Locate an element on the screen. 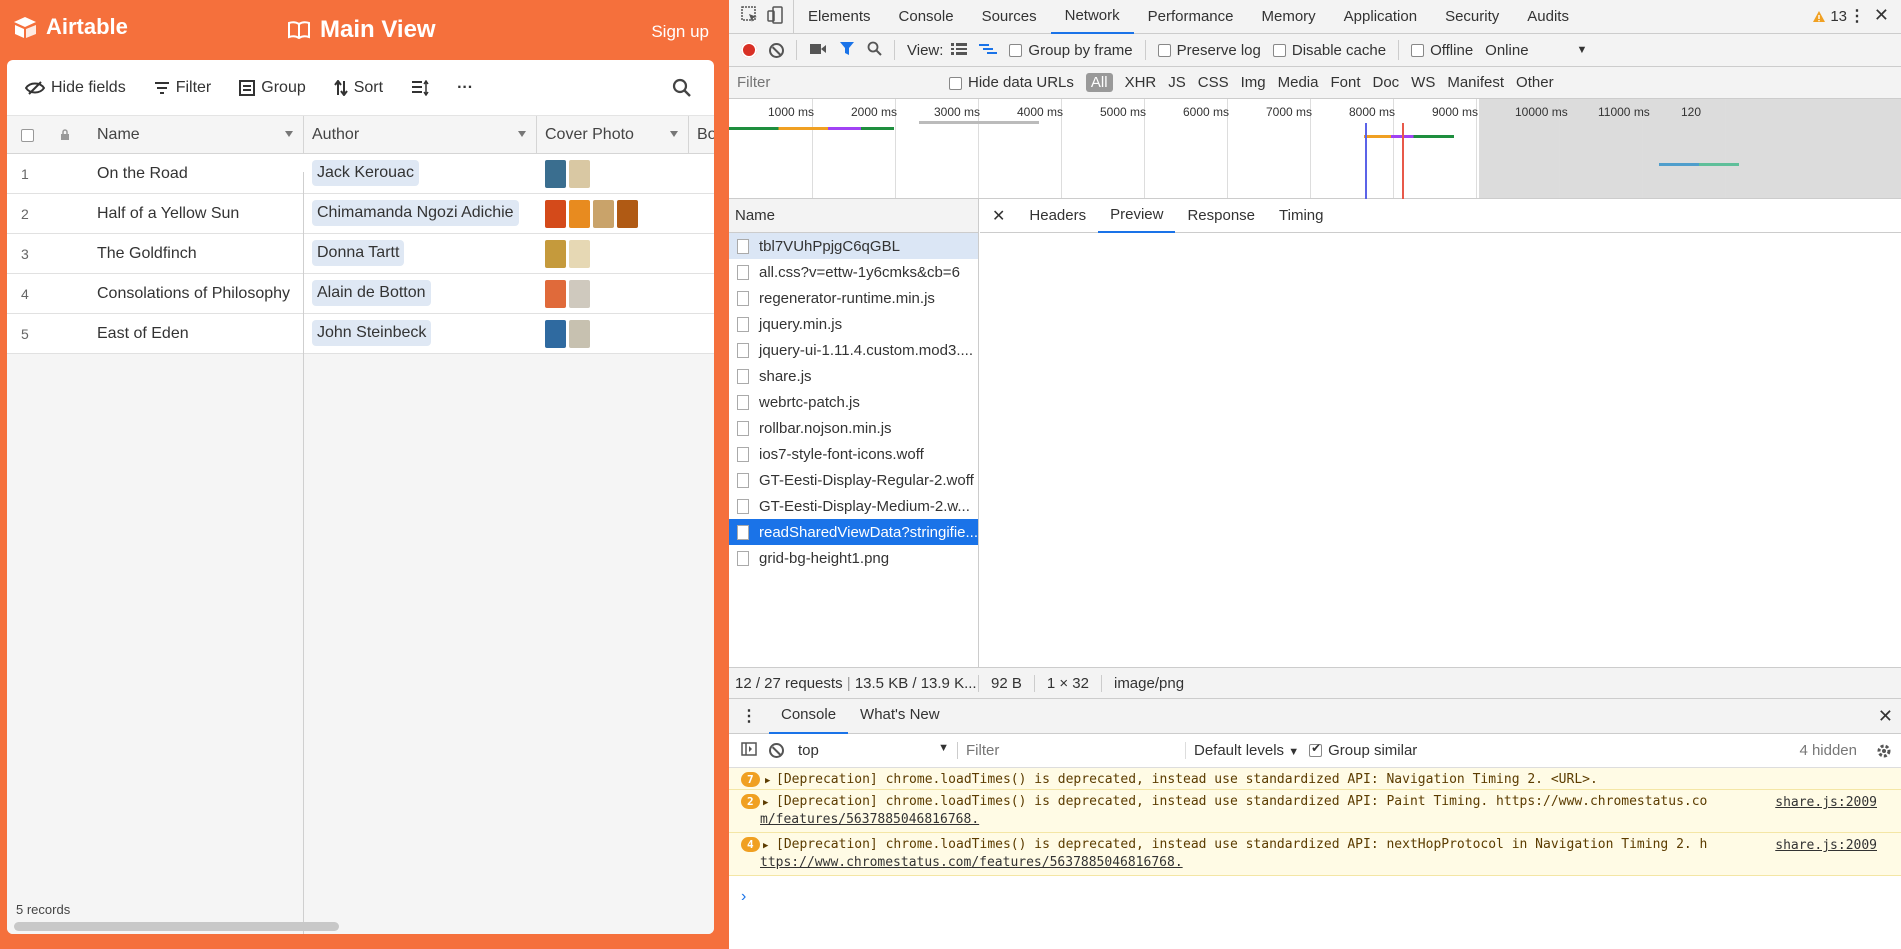 The image size is (1901, 949). console-prompt-icon: › is located at coordinates (743, 897).